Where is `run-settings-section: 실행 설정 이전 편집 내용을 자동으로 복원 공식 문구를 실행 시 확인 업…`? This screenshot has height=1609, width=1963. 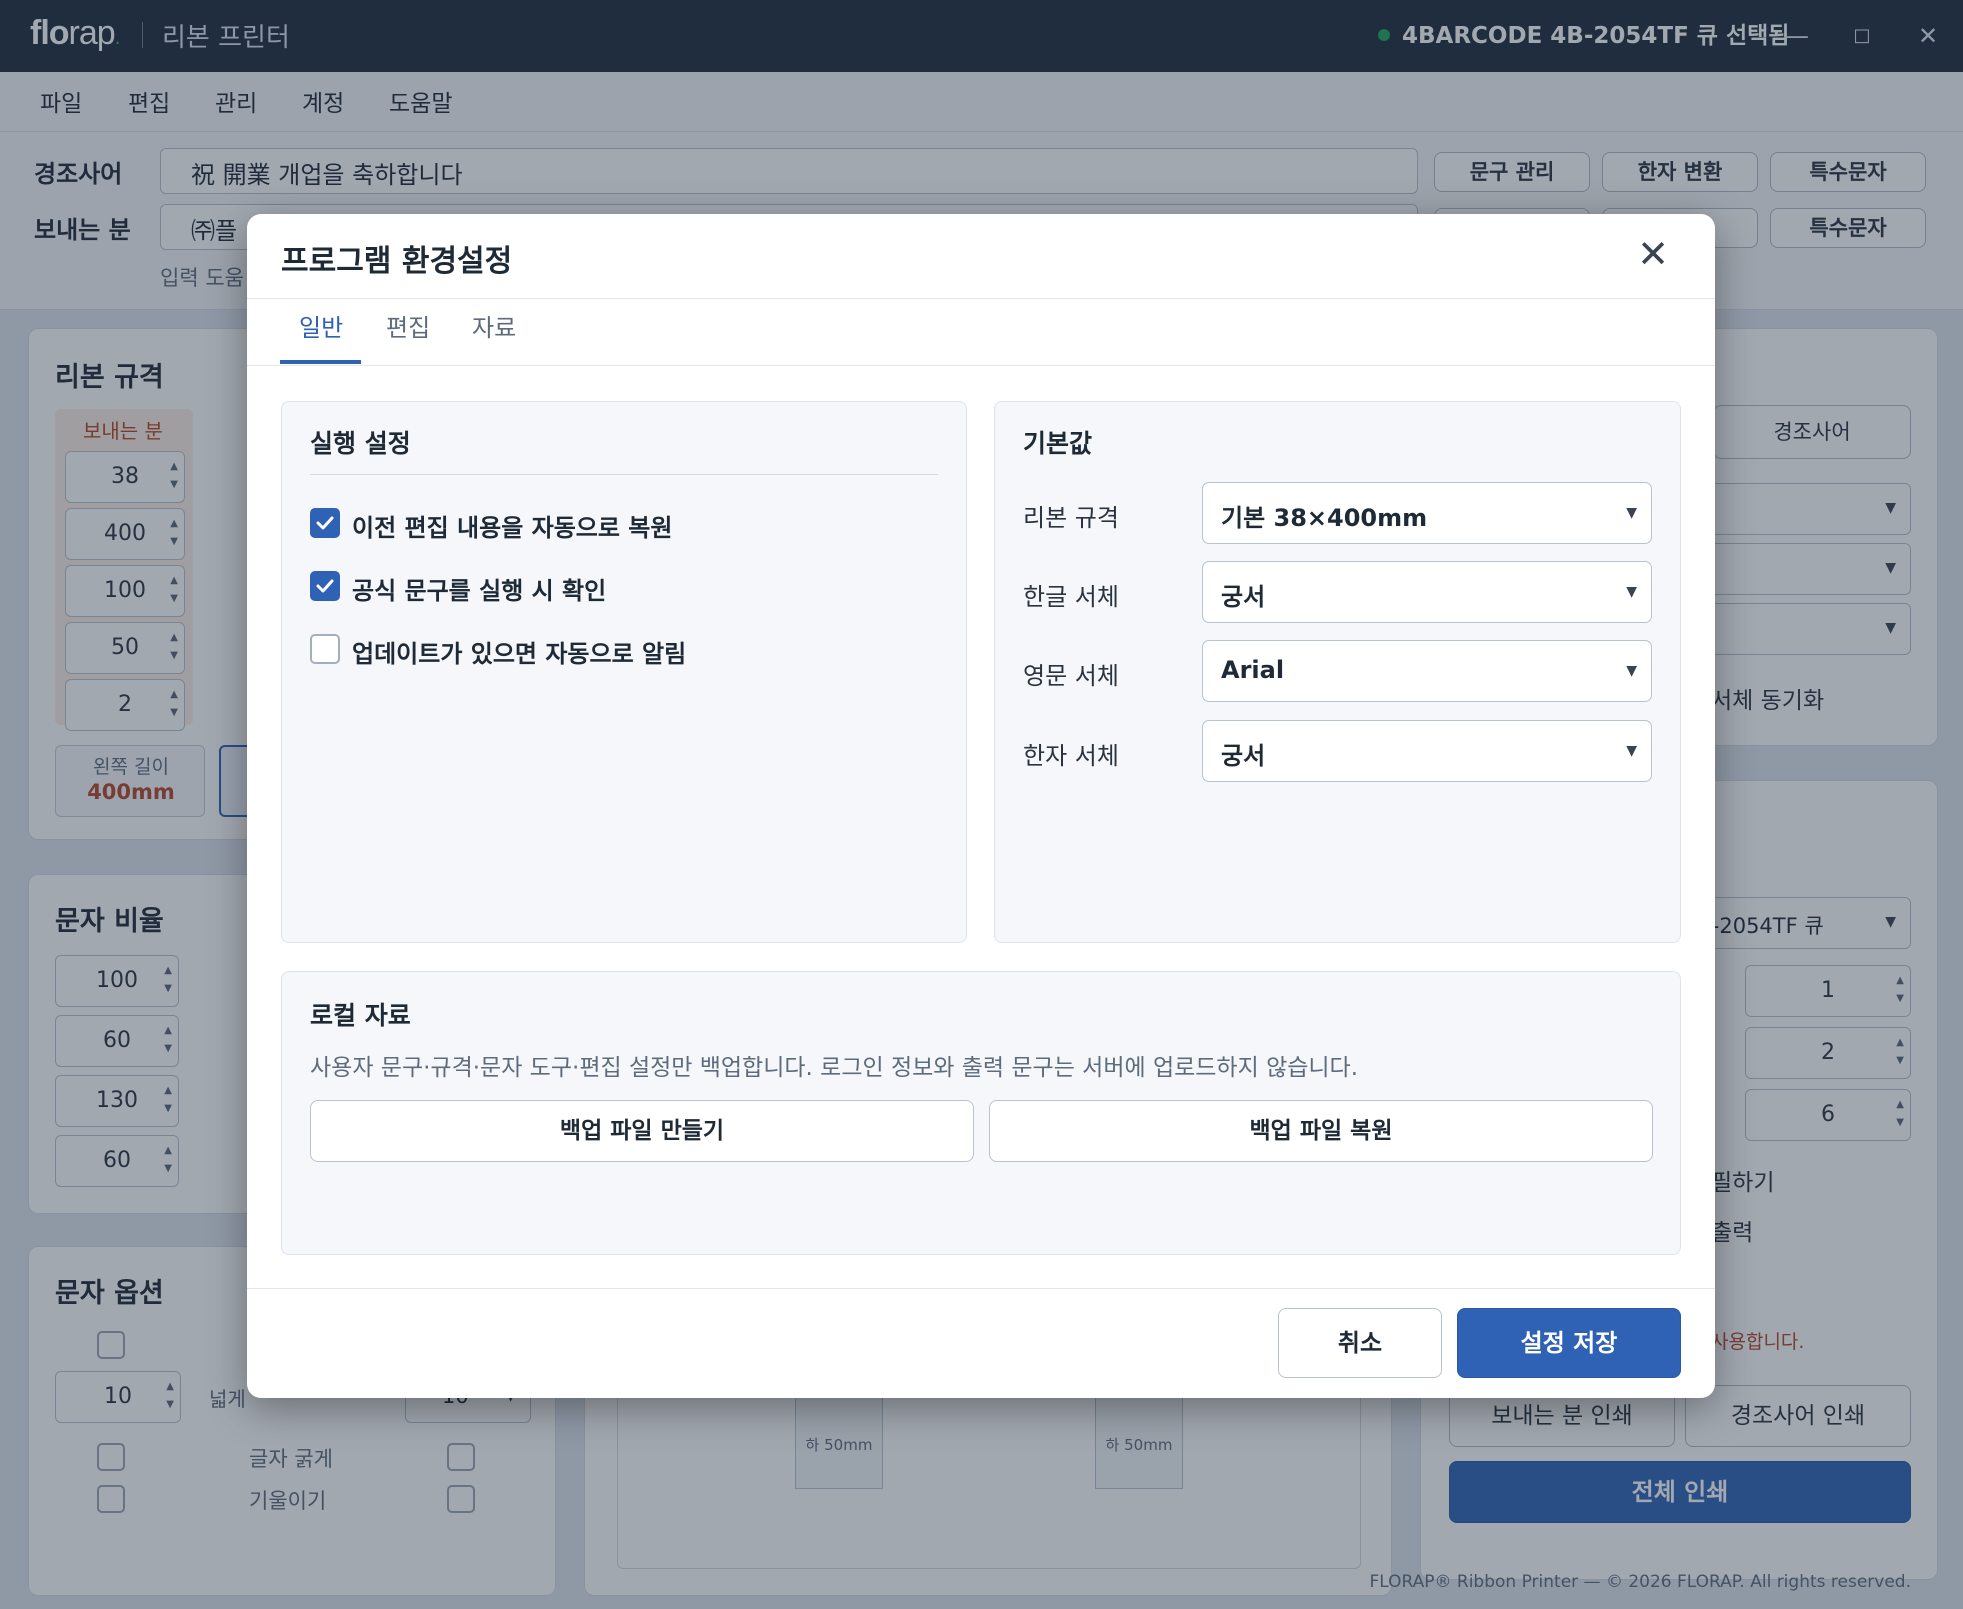 run-settings-section: 실행 설정 이전 편집 내용을 자동으로 복원 공식 문구를 실행 시 확인 업… is located at coordinates (624, 672).